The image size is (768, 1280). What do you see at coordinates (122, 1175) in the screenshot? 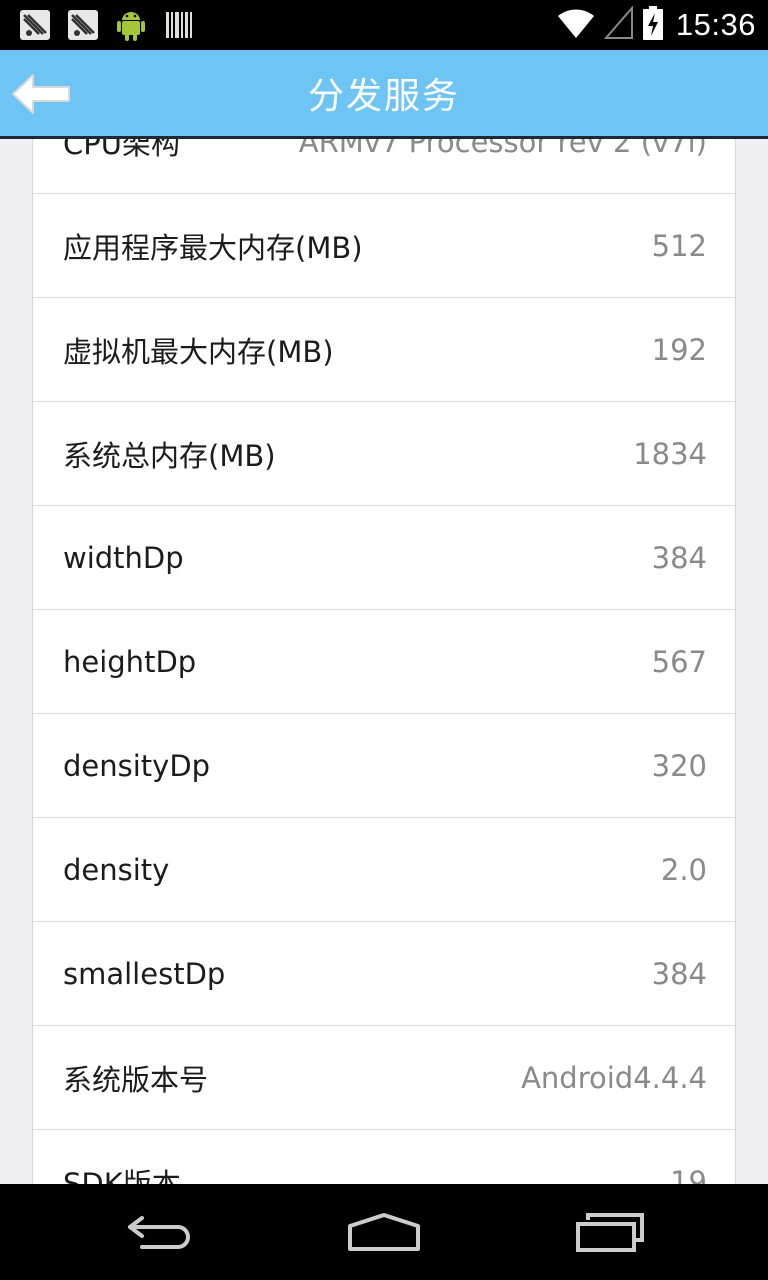
I see `info-row-label: SDK版本` at bounding box center [122, 1175].